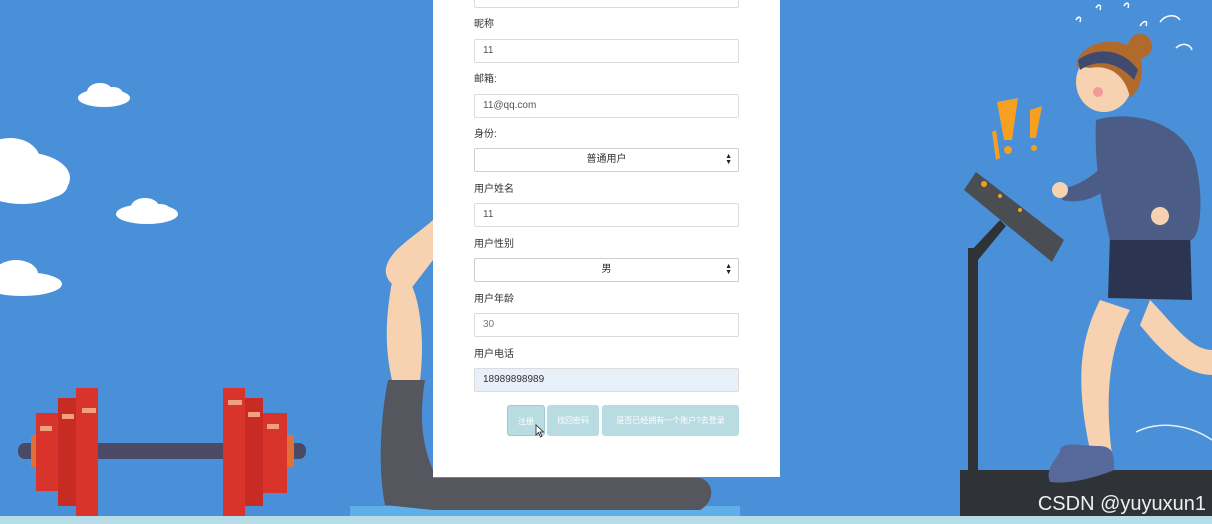 The height and width of the screenshot is (524, 1212). What do you see at coordinates (606, 325) in the screenshot?
I see `age-input: 30` at bounding box center [606, 325].